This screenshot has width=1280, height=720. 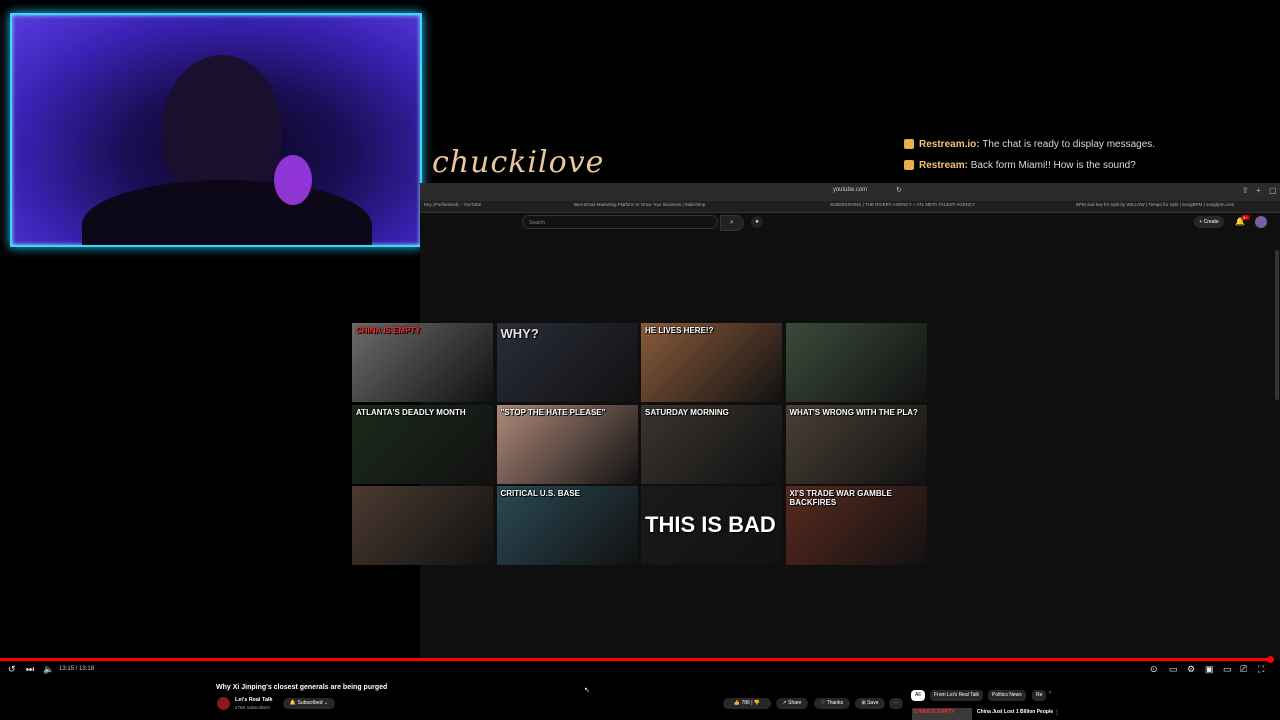 I want to click on create-button: + Create, so click(x=1209, y=222).